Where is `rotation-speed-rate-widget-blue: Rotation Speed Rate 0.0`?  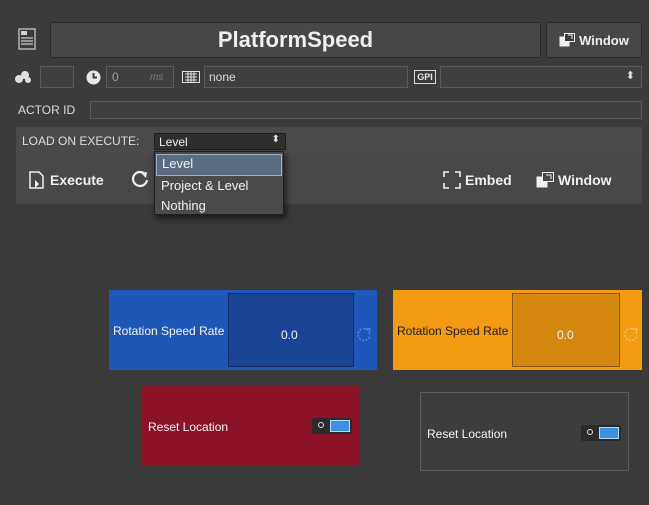
rotation-speed-rate-widget-blue: Rotation Speed Rate 0.0 is located at coordinates (243, 330).